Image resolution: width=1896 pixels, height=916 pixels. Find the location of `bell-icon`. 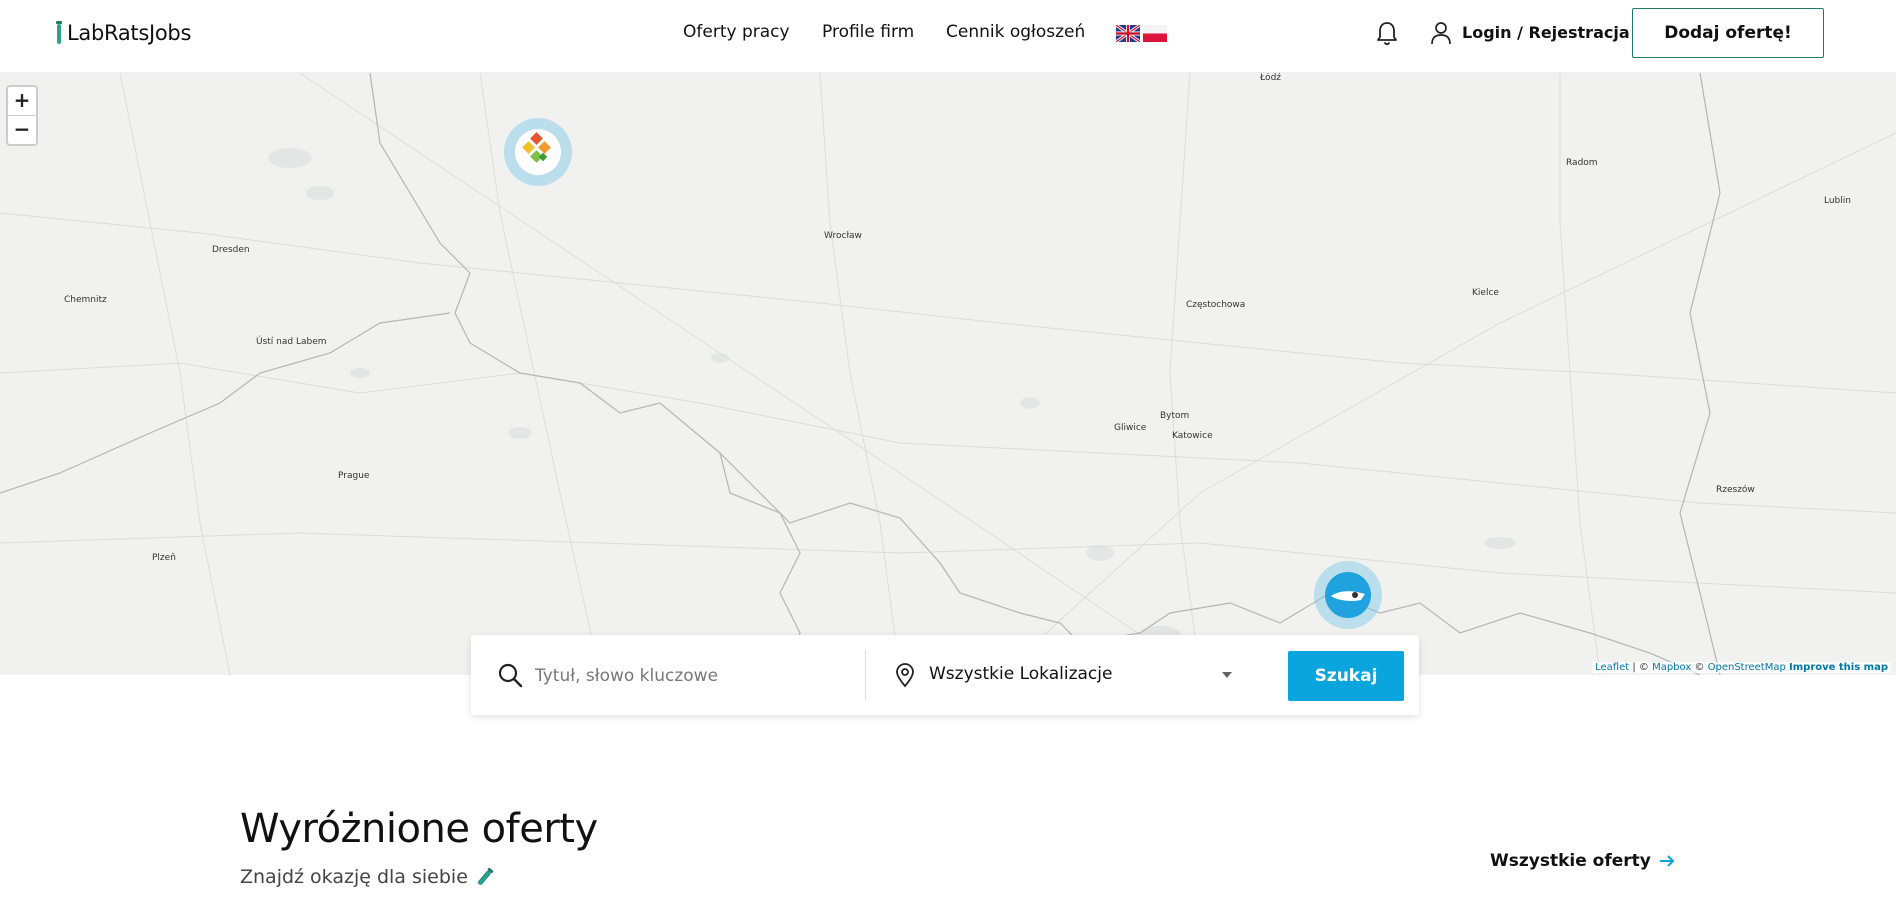

bell-icon is located at coordinates (1387, 34).